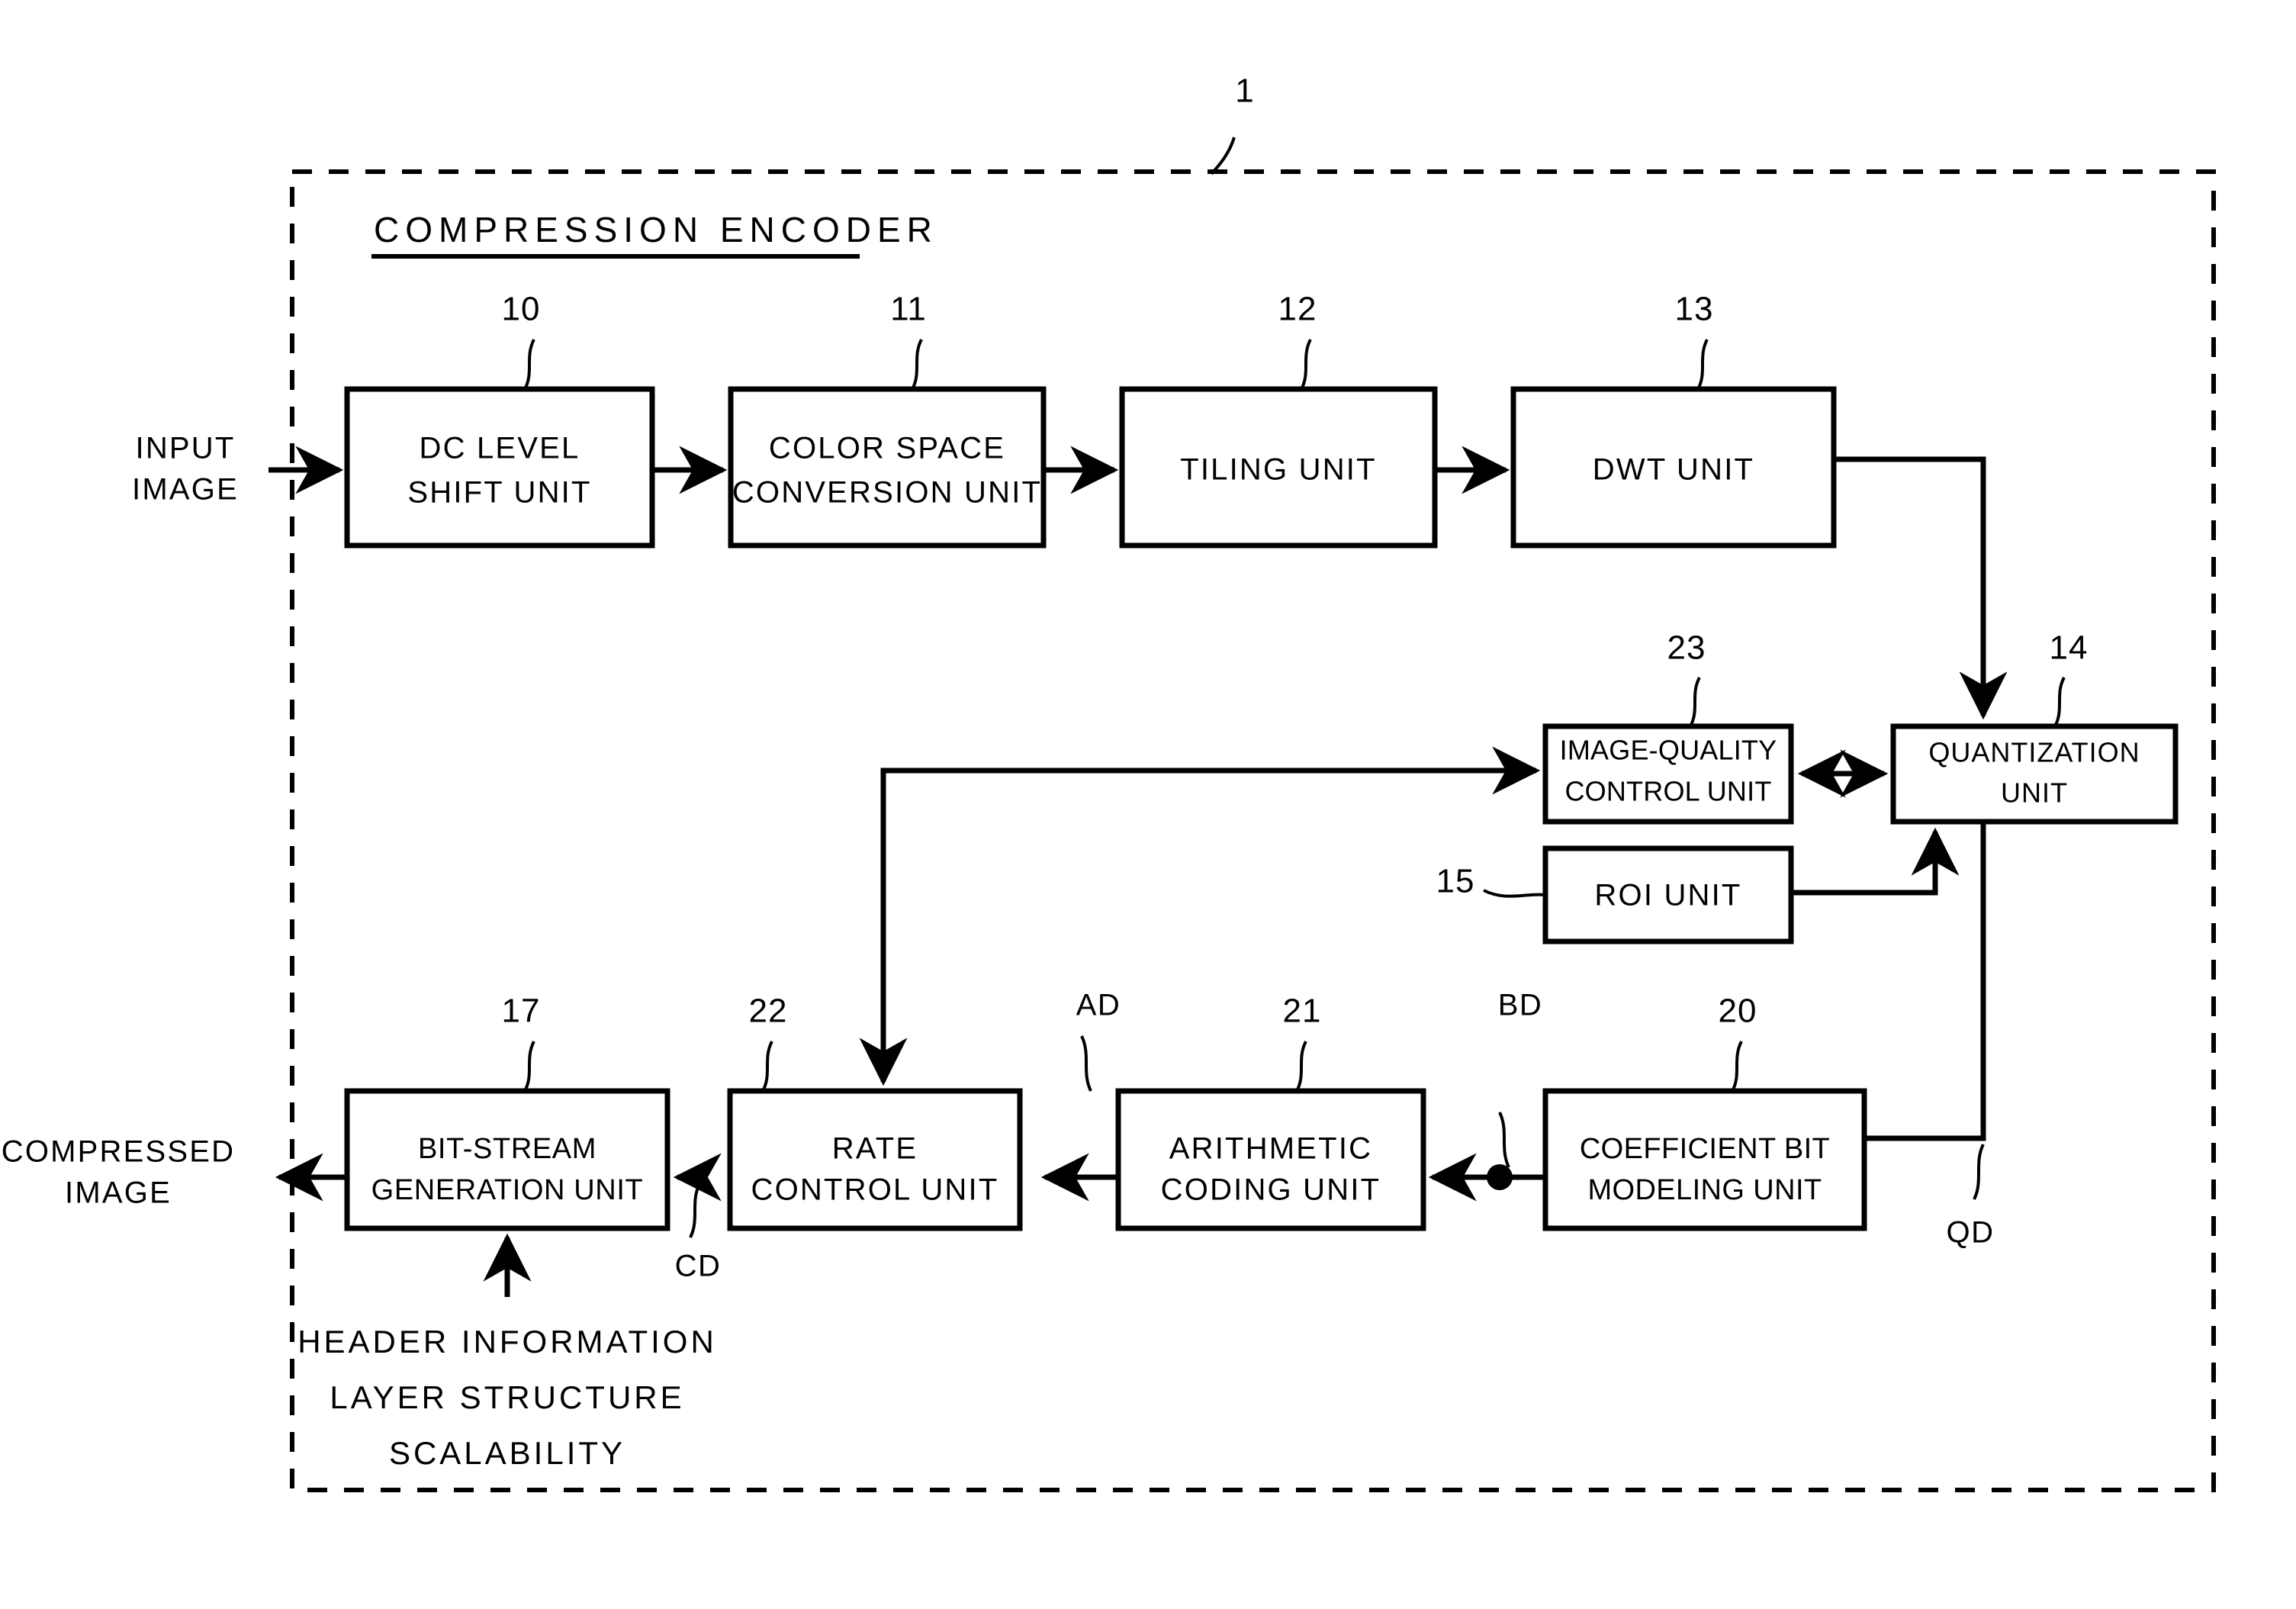 The height and width of the screenshot is (1609, 2296). What do you see at coordinates (1455, 881) in the screenshot?
I see `ref-number-15: 15` at bounding box center [1455, 881].